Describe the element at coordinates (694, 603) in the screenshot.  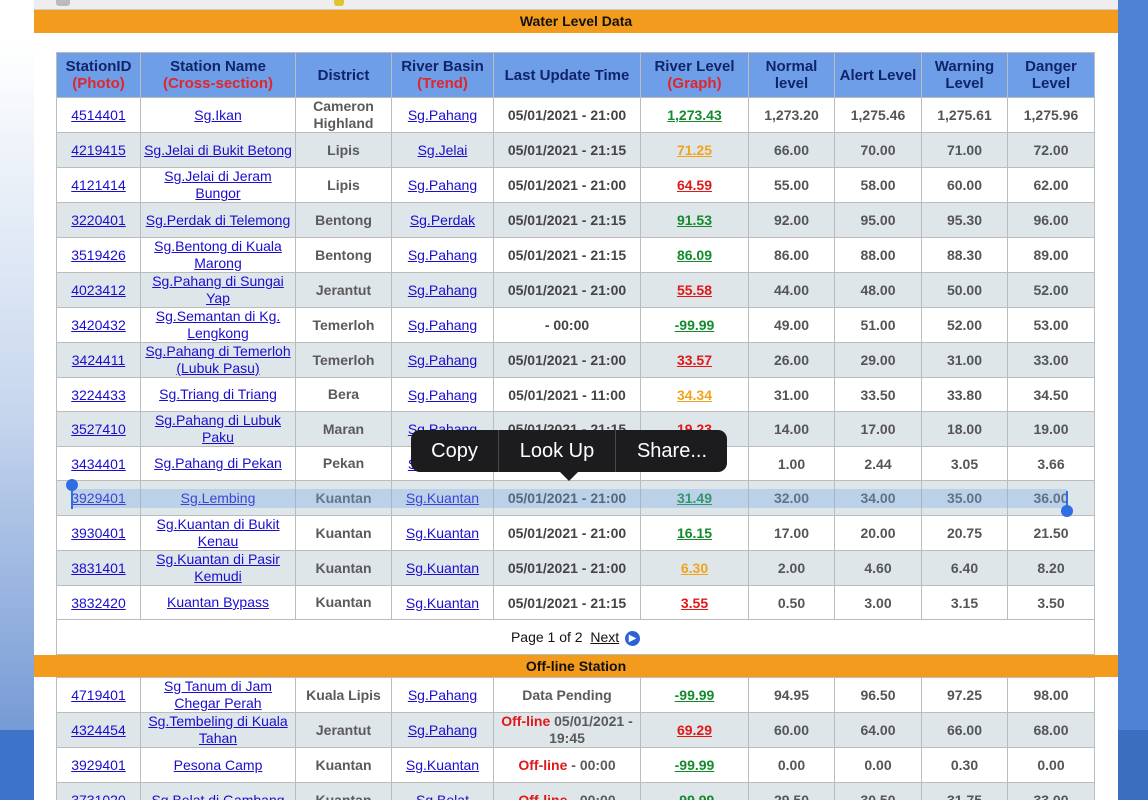
I see `river-level-link: 3.55` at that location.